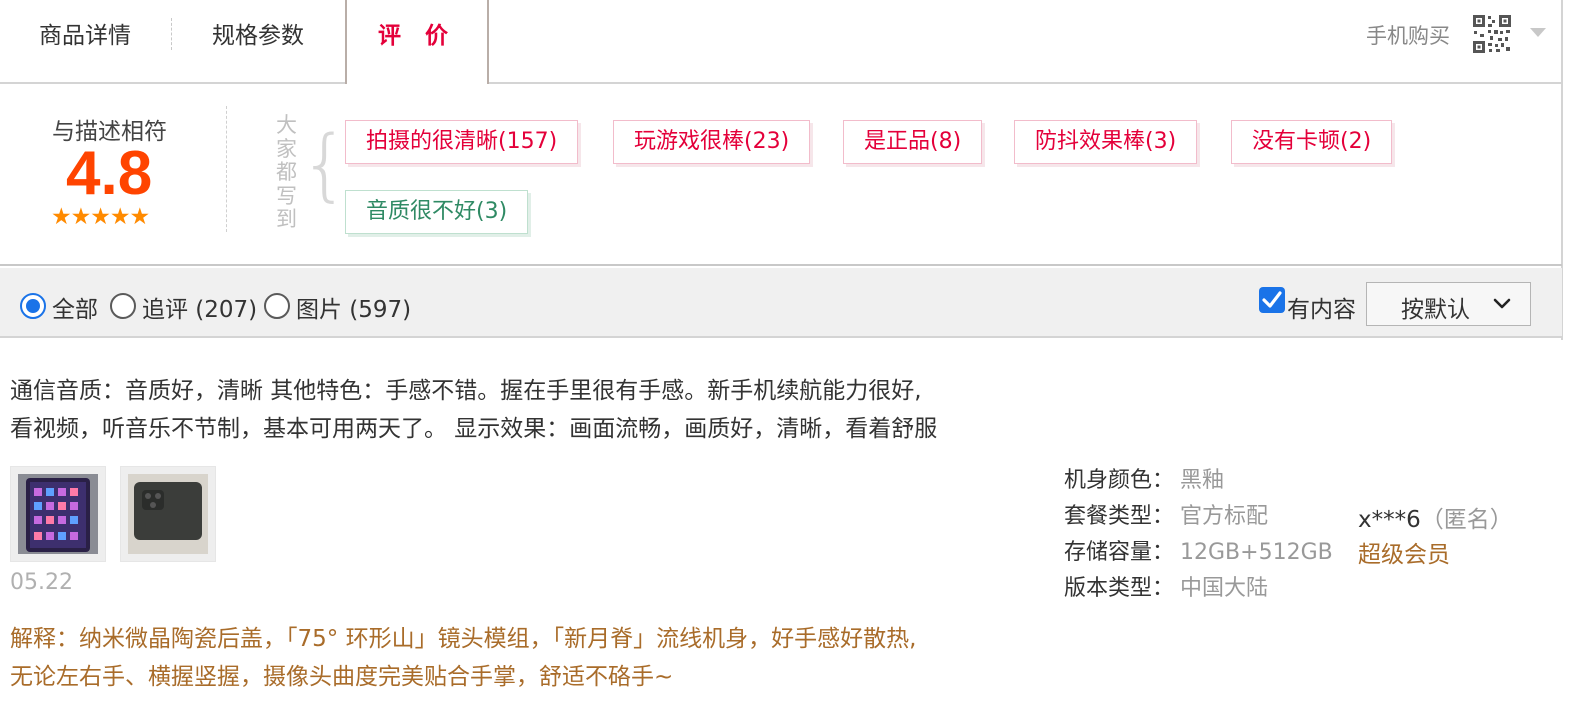 Image resolution: width=1580 pixels, height=702 pixels. I want to click on spec-row-version: 版本类型： 中国大陆, so click(1166, 586).